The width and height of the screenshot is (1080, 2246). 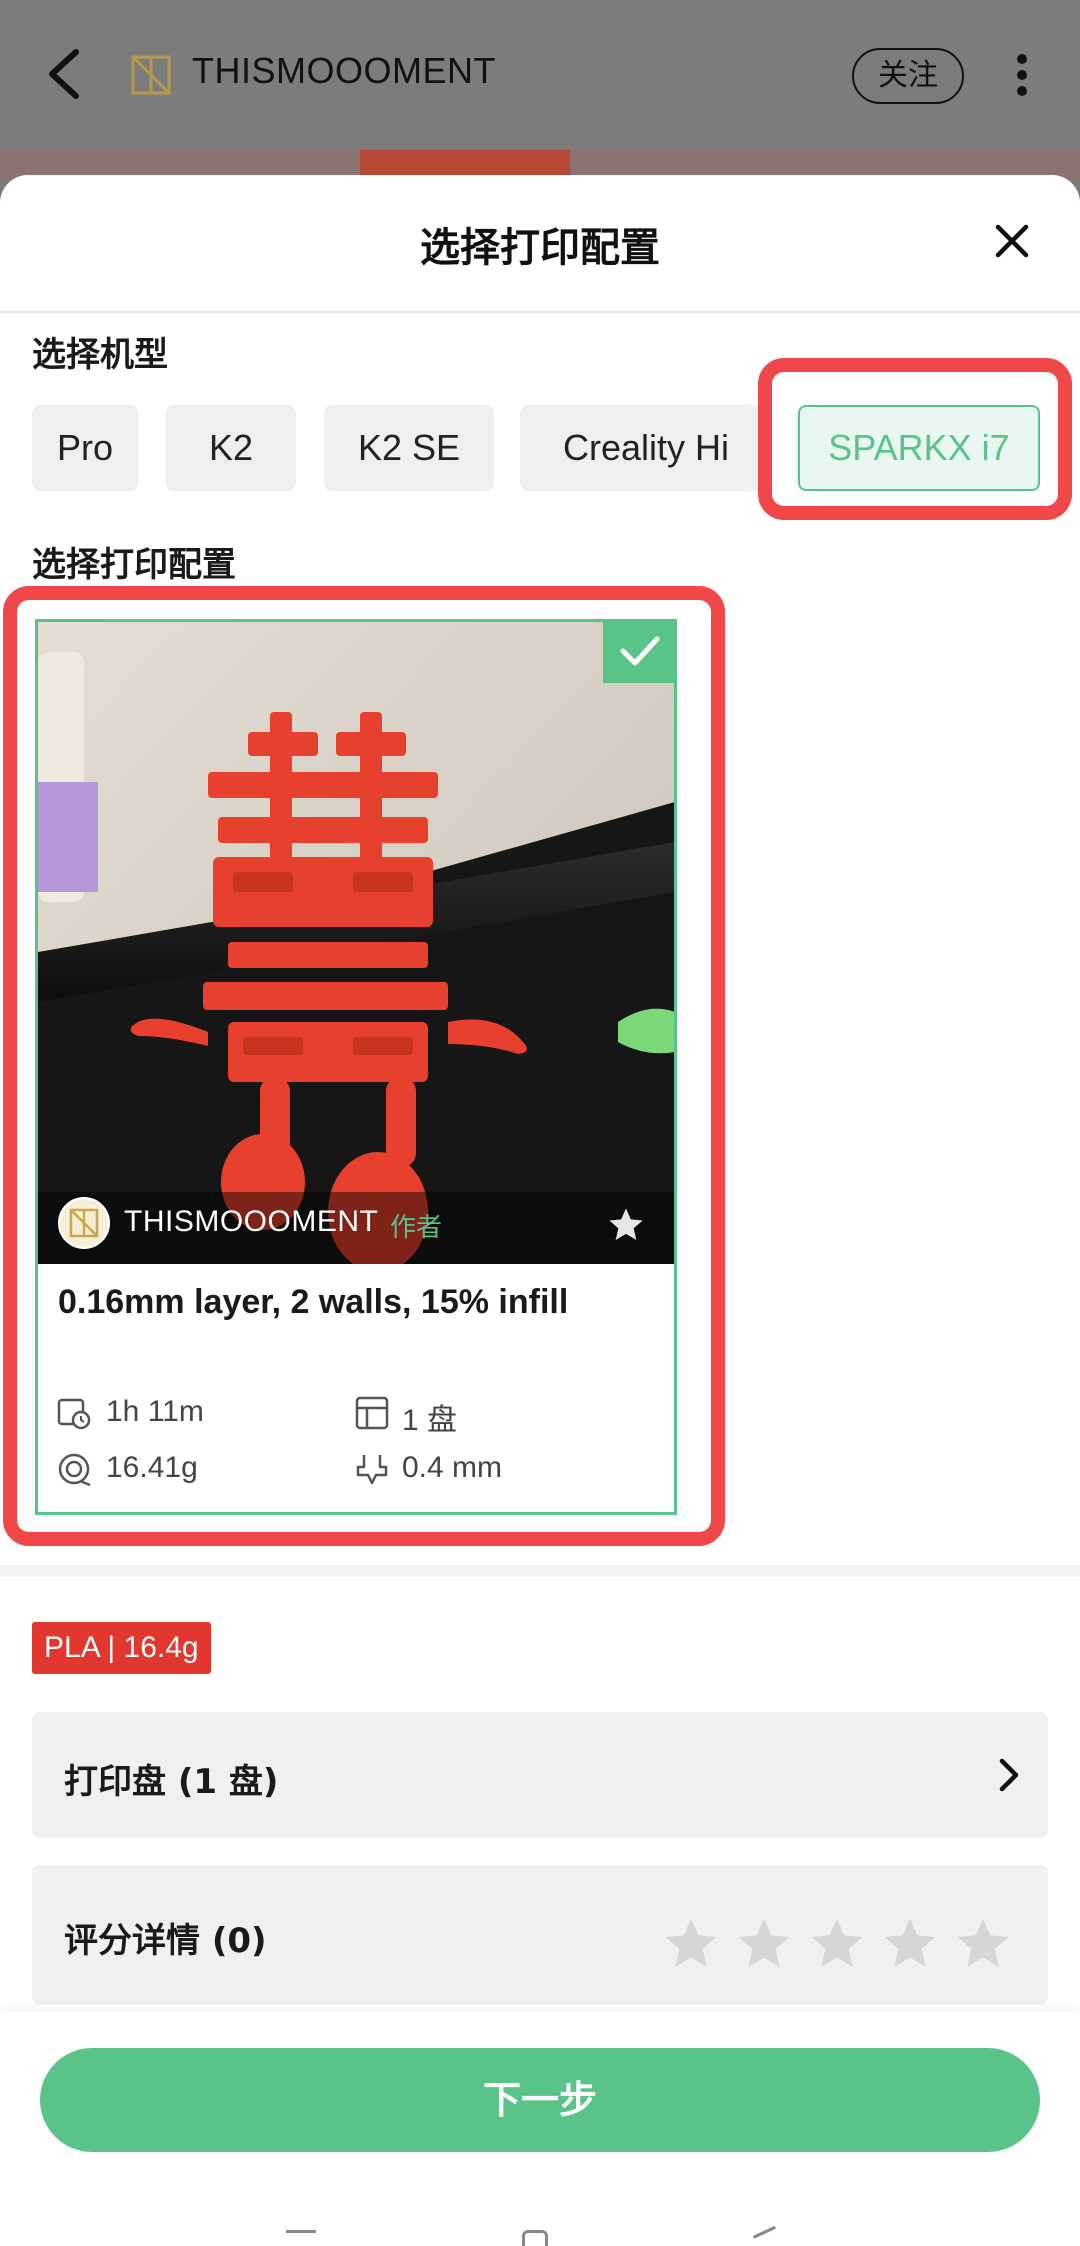 What do you see at coordinates (540, 1935) in the screenshot?
I see `rating-row: 评分详情 (0)` at bounding box center [540, 1935].